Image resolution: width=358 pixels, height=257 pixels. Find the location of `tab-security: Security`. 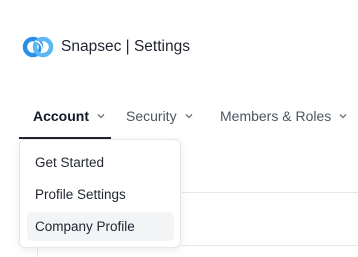

tab-security: Security is located at coordinates (160, 116).